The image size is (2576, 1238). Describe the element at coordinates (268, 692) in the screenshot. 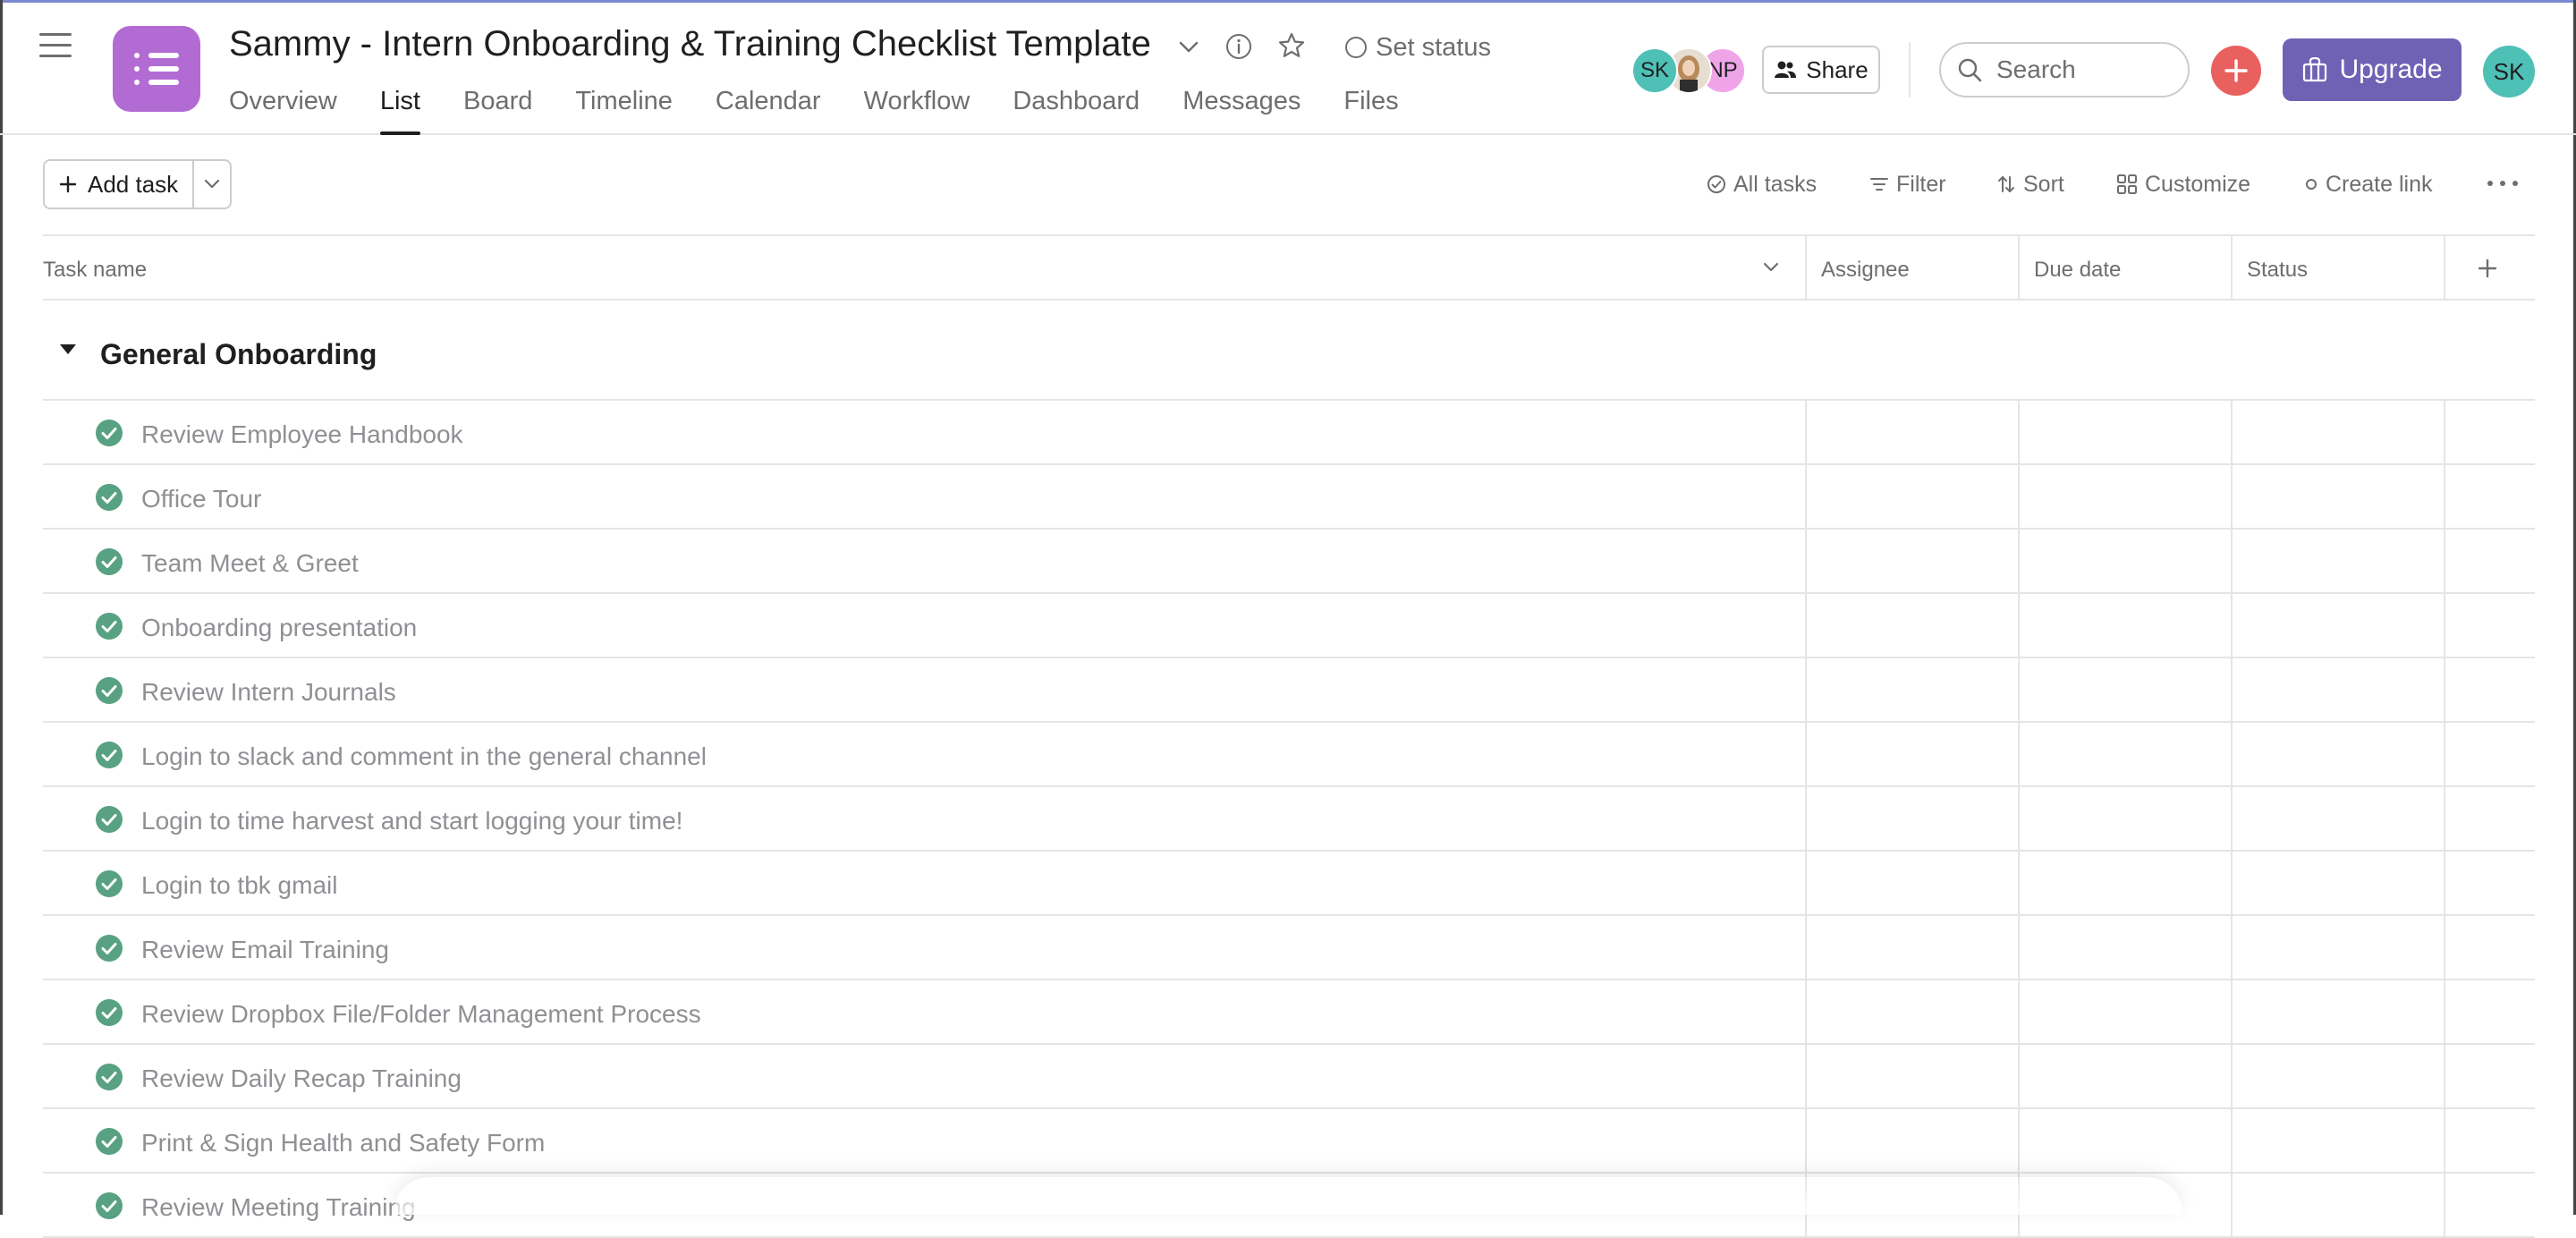

I see `task-name: Review Intern Journals` at that location.